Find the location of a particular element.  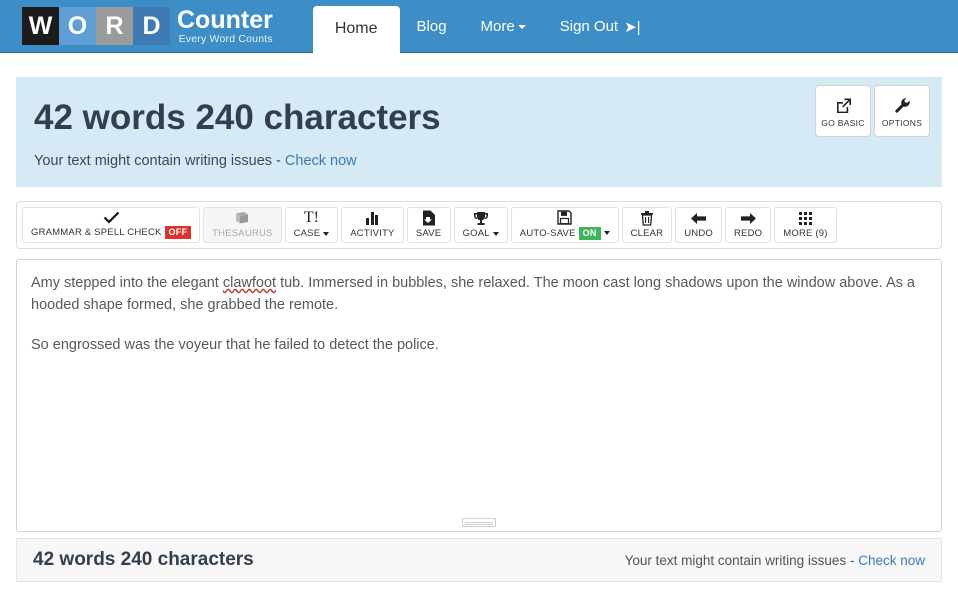

logo-letter-blocks: W O R D is located at coordinates (96, 26).